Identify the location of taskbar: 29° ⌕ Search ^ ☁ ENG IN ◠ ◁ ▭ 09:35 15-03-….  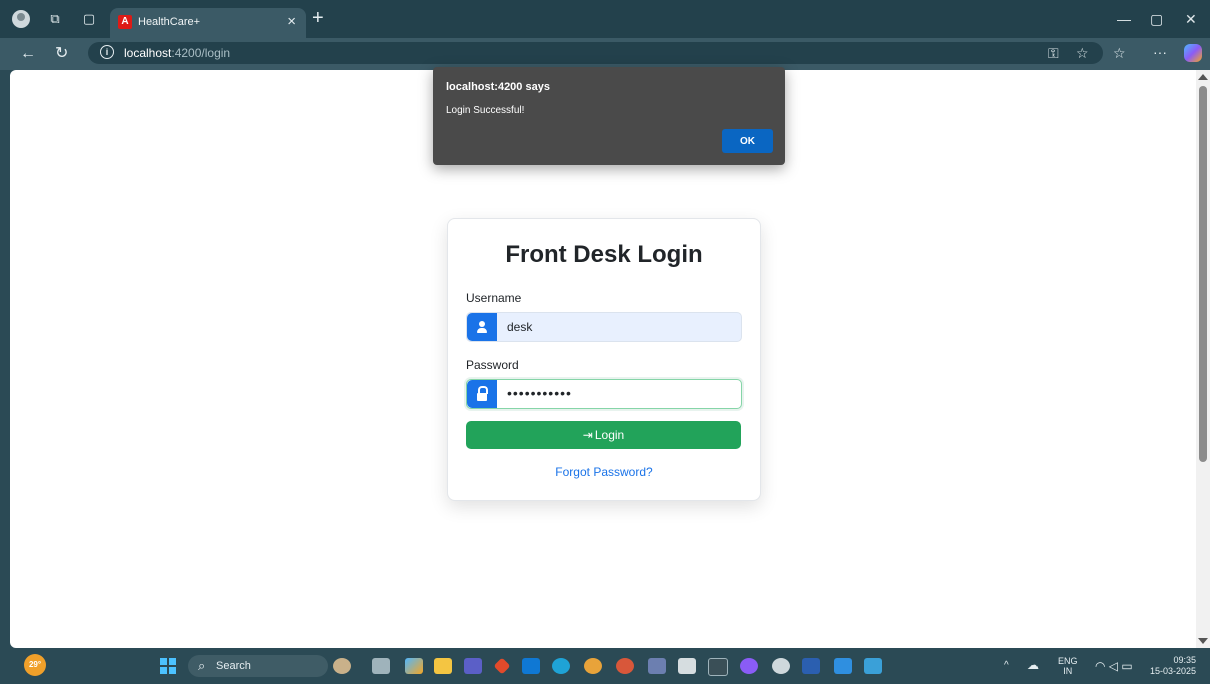
(605, 666).